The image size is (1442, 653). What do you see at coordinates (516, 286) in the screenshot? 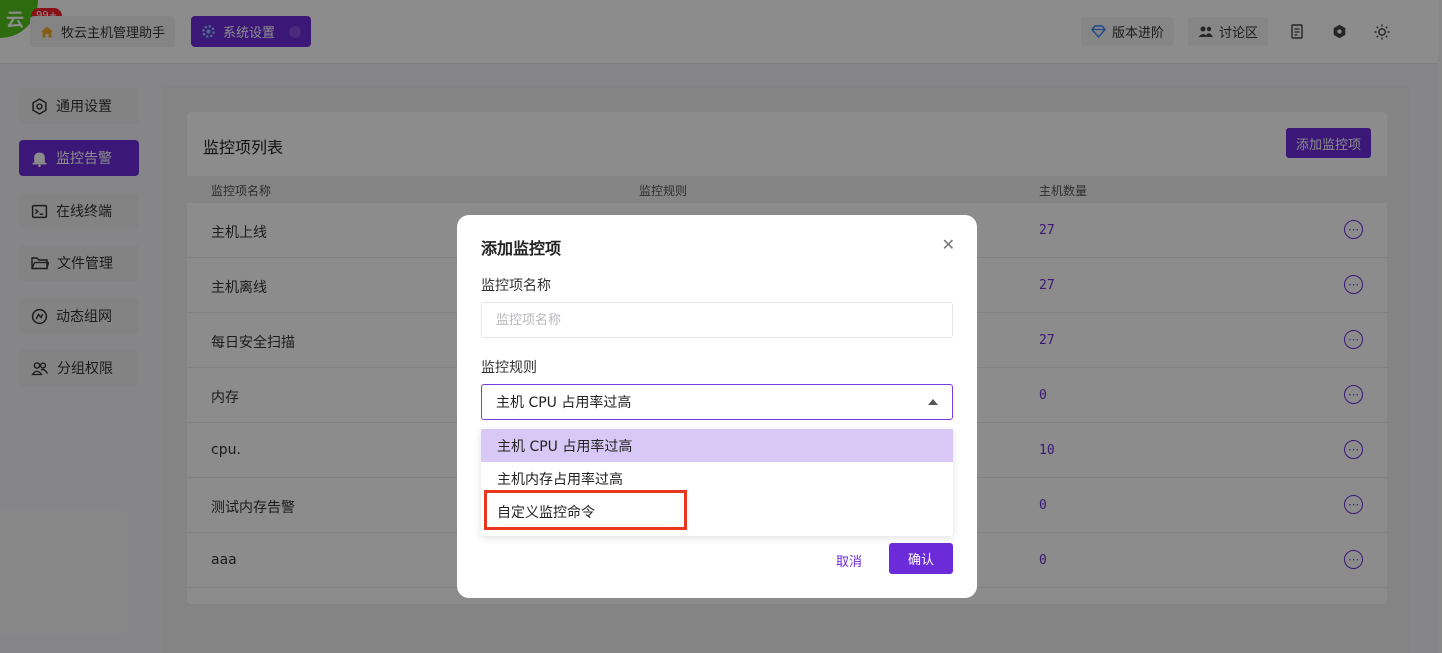
I see `name-field-label: 监控项名称` at bounding box center [516, 286].